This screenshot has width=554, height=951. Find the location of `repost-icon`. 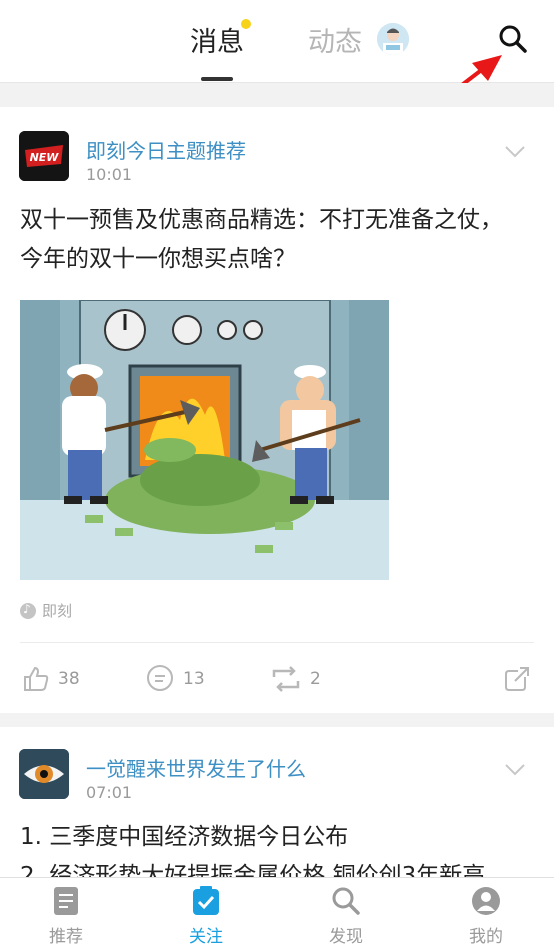

repost-icon is located at coordinates (286, 679).